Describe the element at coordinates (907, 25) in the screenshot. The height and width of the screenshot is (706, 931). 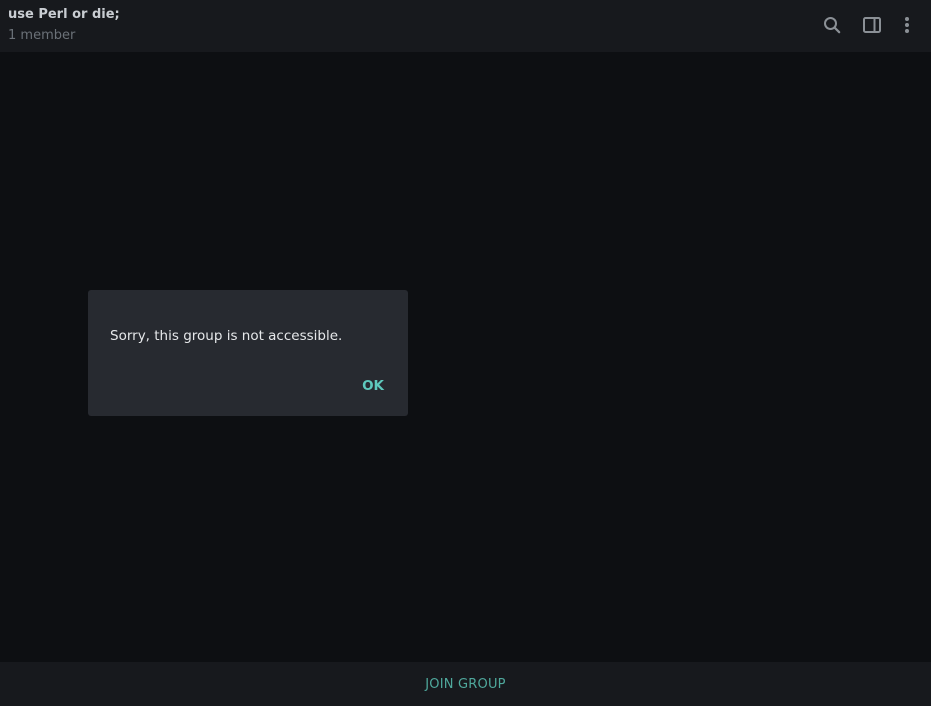
I see `more-vertical-icon` at that location.